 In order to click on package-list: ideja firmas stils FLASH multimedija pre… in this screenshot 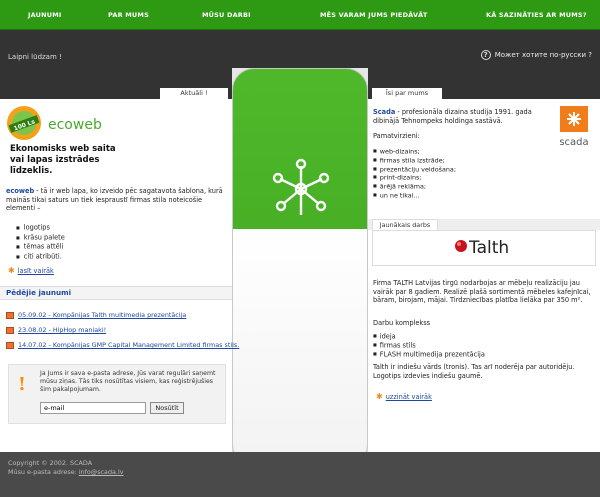, I will do `click(429, 345)`.